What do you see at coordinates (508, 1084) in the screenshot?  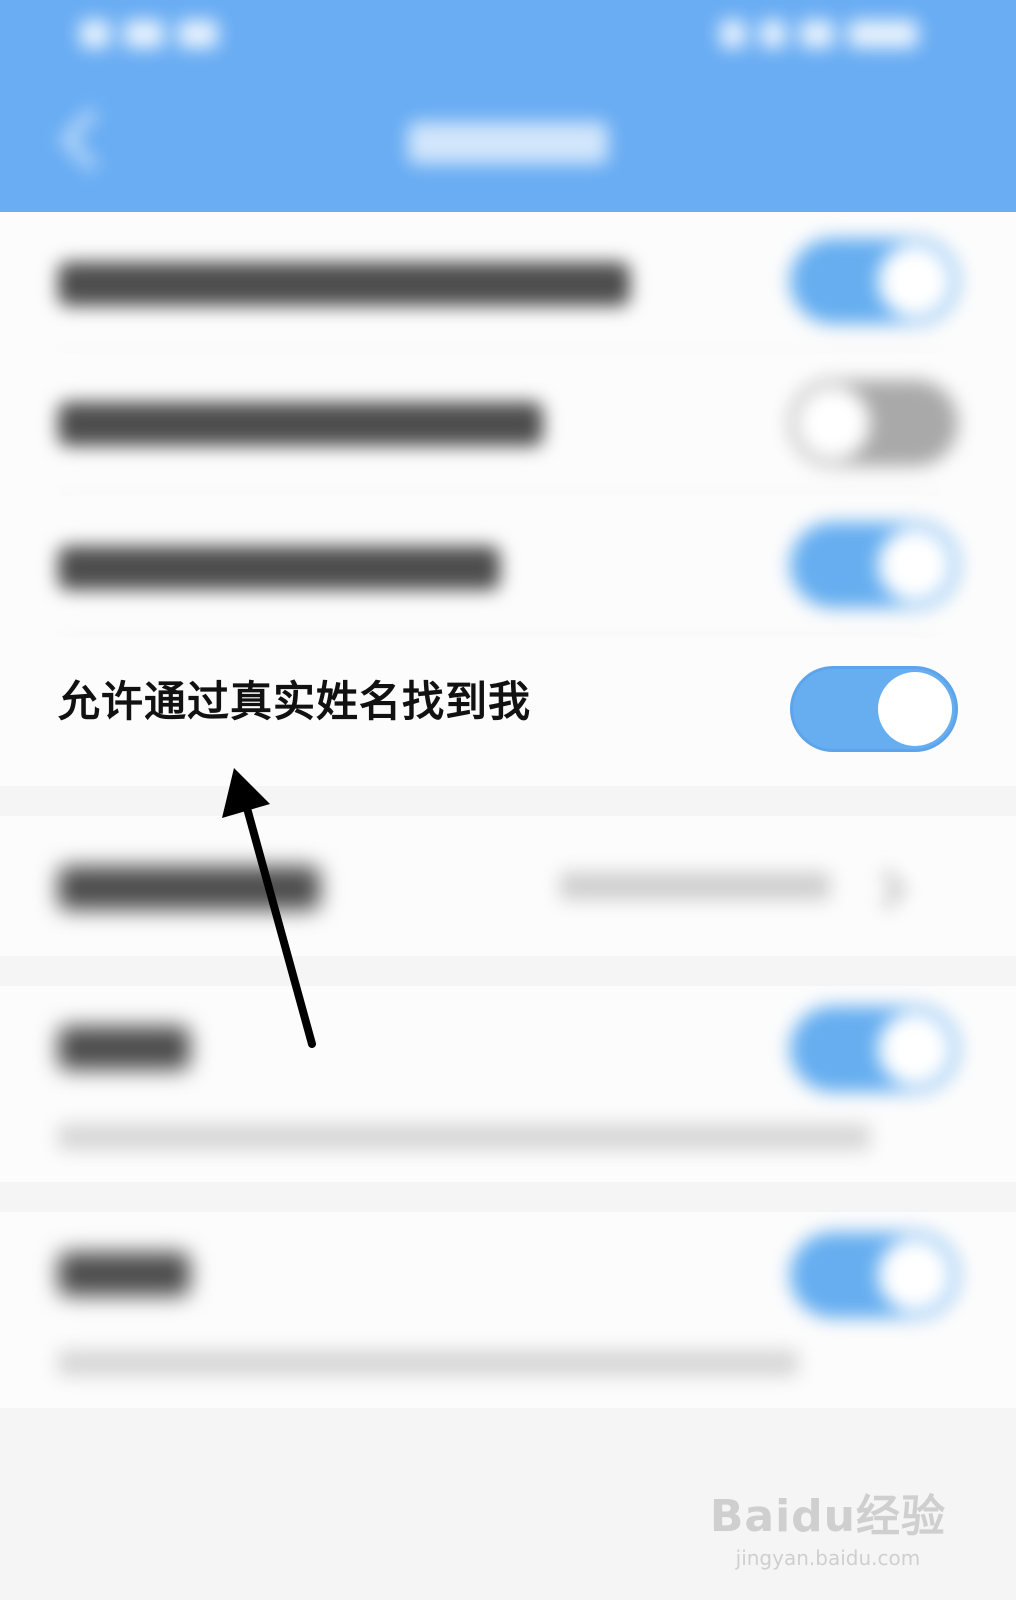 I see `setting-row-option-six` at bounding box center [508, 1084].